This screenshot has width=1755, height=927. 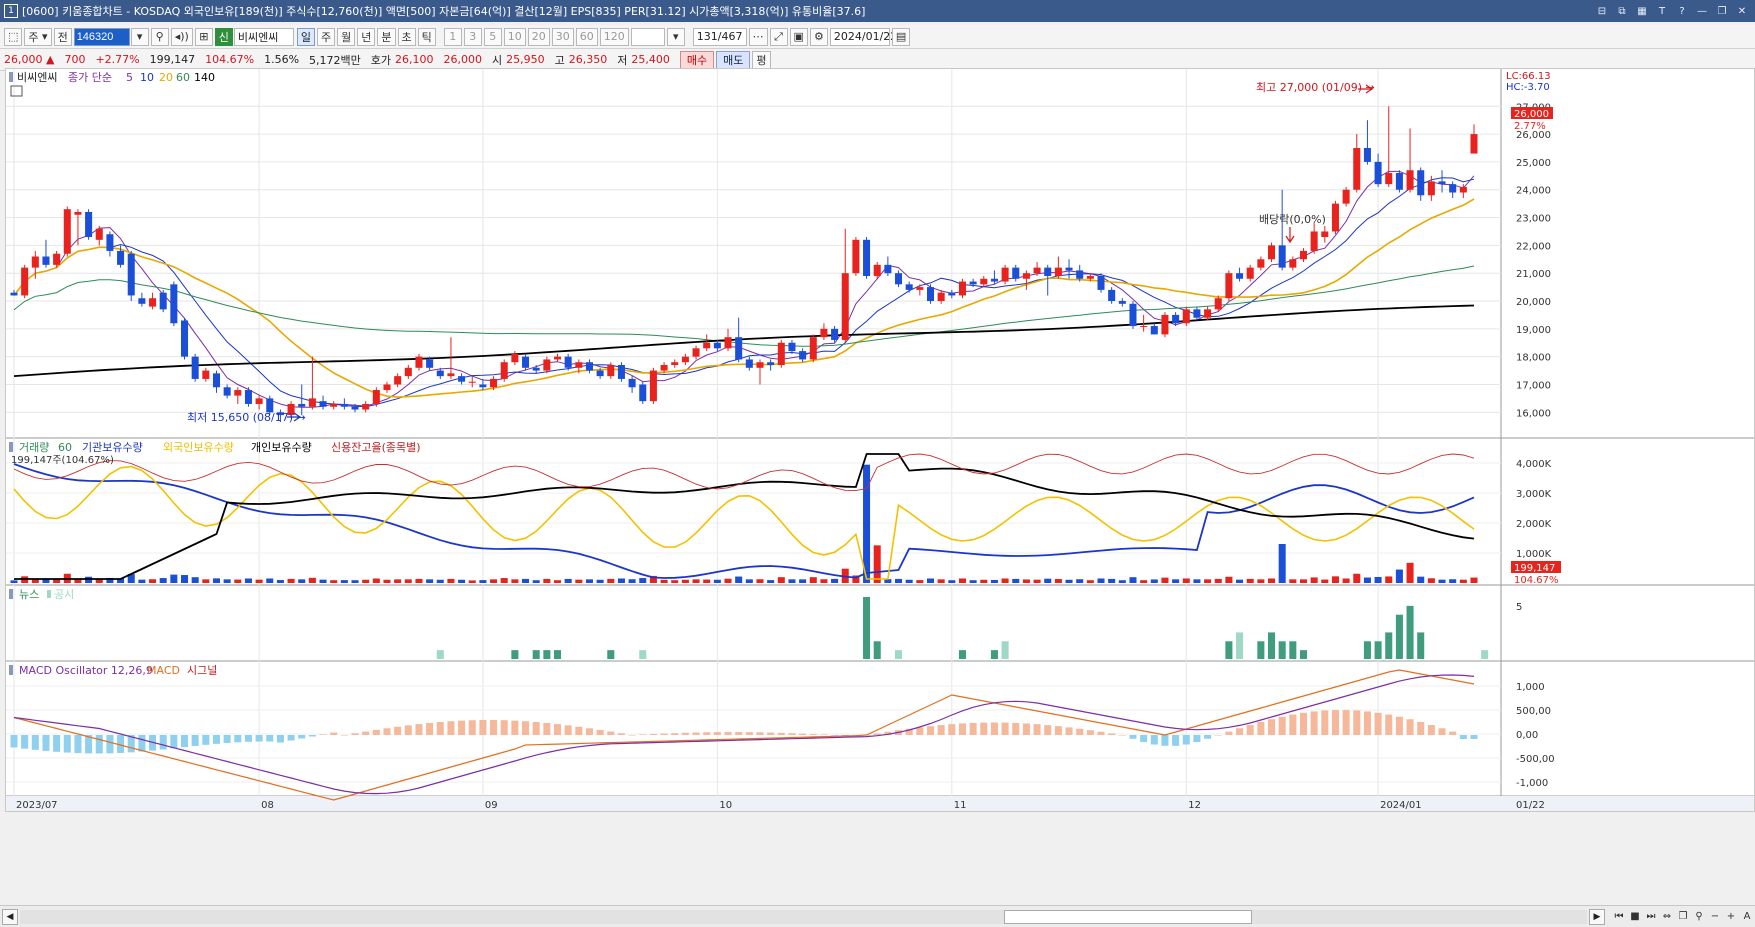 I want to click on restore-icon: ❐, so click(x=1722, y=11).